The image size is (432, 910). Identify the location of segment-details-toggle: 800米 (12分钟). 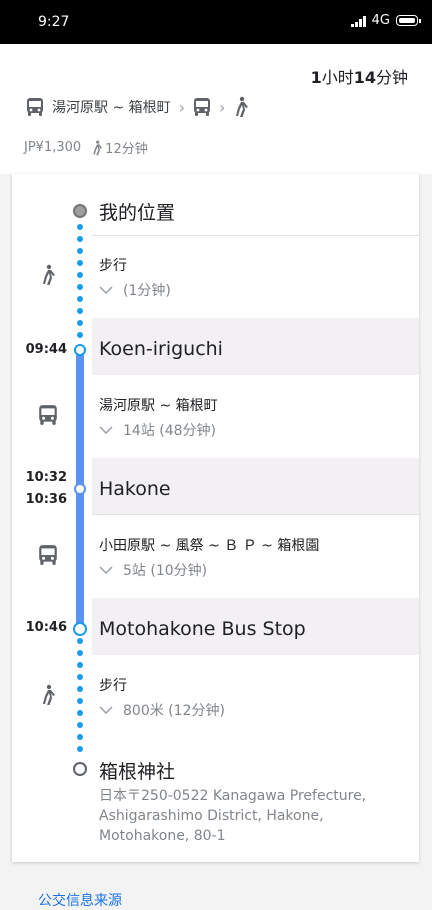
(162, 710).